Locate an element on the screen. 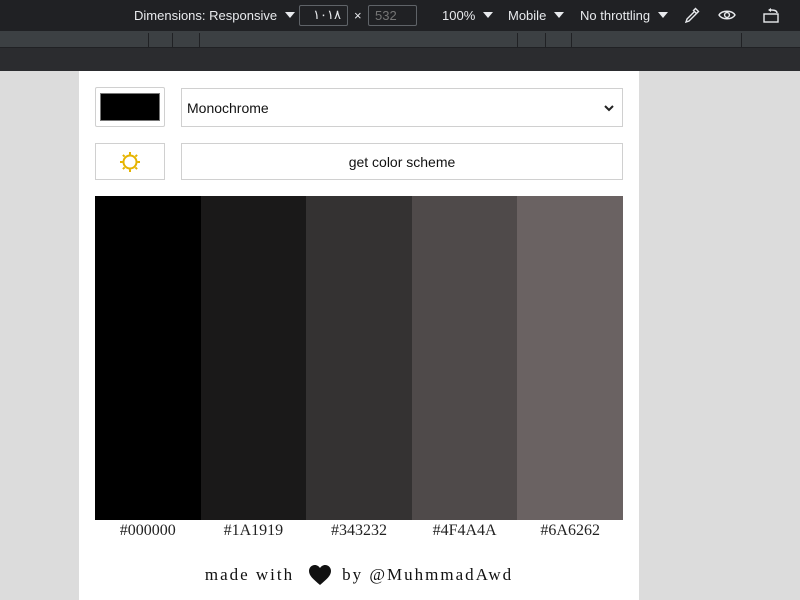 The width and height of the screenshot is (800, 600). eye-icon is located at coordinates (727, 15).